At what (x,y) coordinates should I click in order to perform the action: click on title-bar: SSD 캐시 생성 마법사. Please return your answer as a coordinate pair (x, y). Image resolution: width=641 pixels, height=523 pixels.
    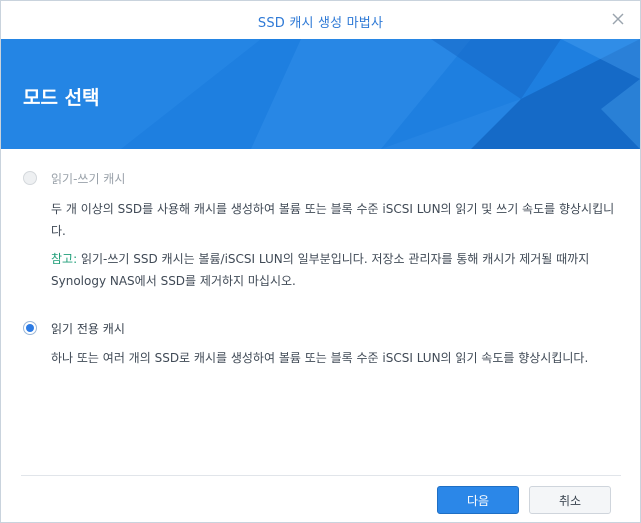
    Looking at the image, I should click on (320, 20).